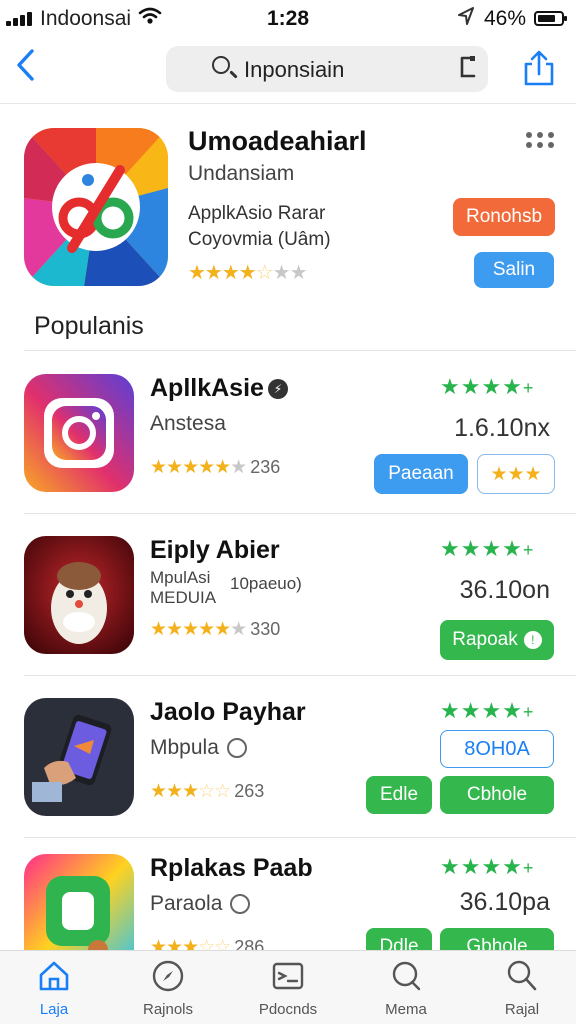 The image size is (576, 1024). What do you see at coordinates (505, 18) in the screenshot?
I see `battery-percent: 46%` at bounding box center [505, 18].